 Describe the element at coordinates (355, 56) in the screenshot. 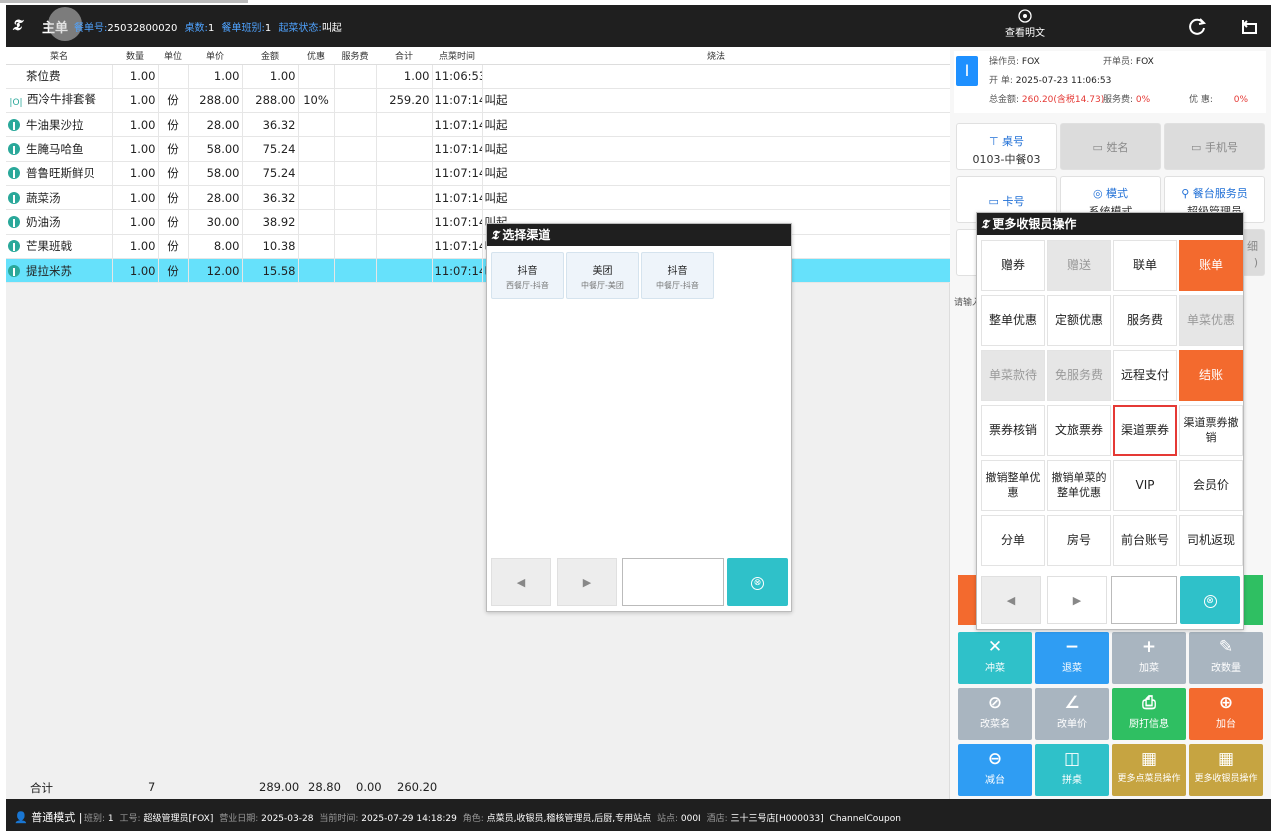

I see `column-header: 服务费` at that location.